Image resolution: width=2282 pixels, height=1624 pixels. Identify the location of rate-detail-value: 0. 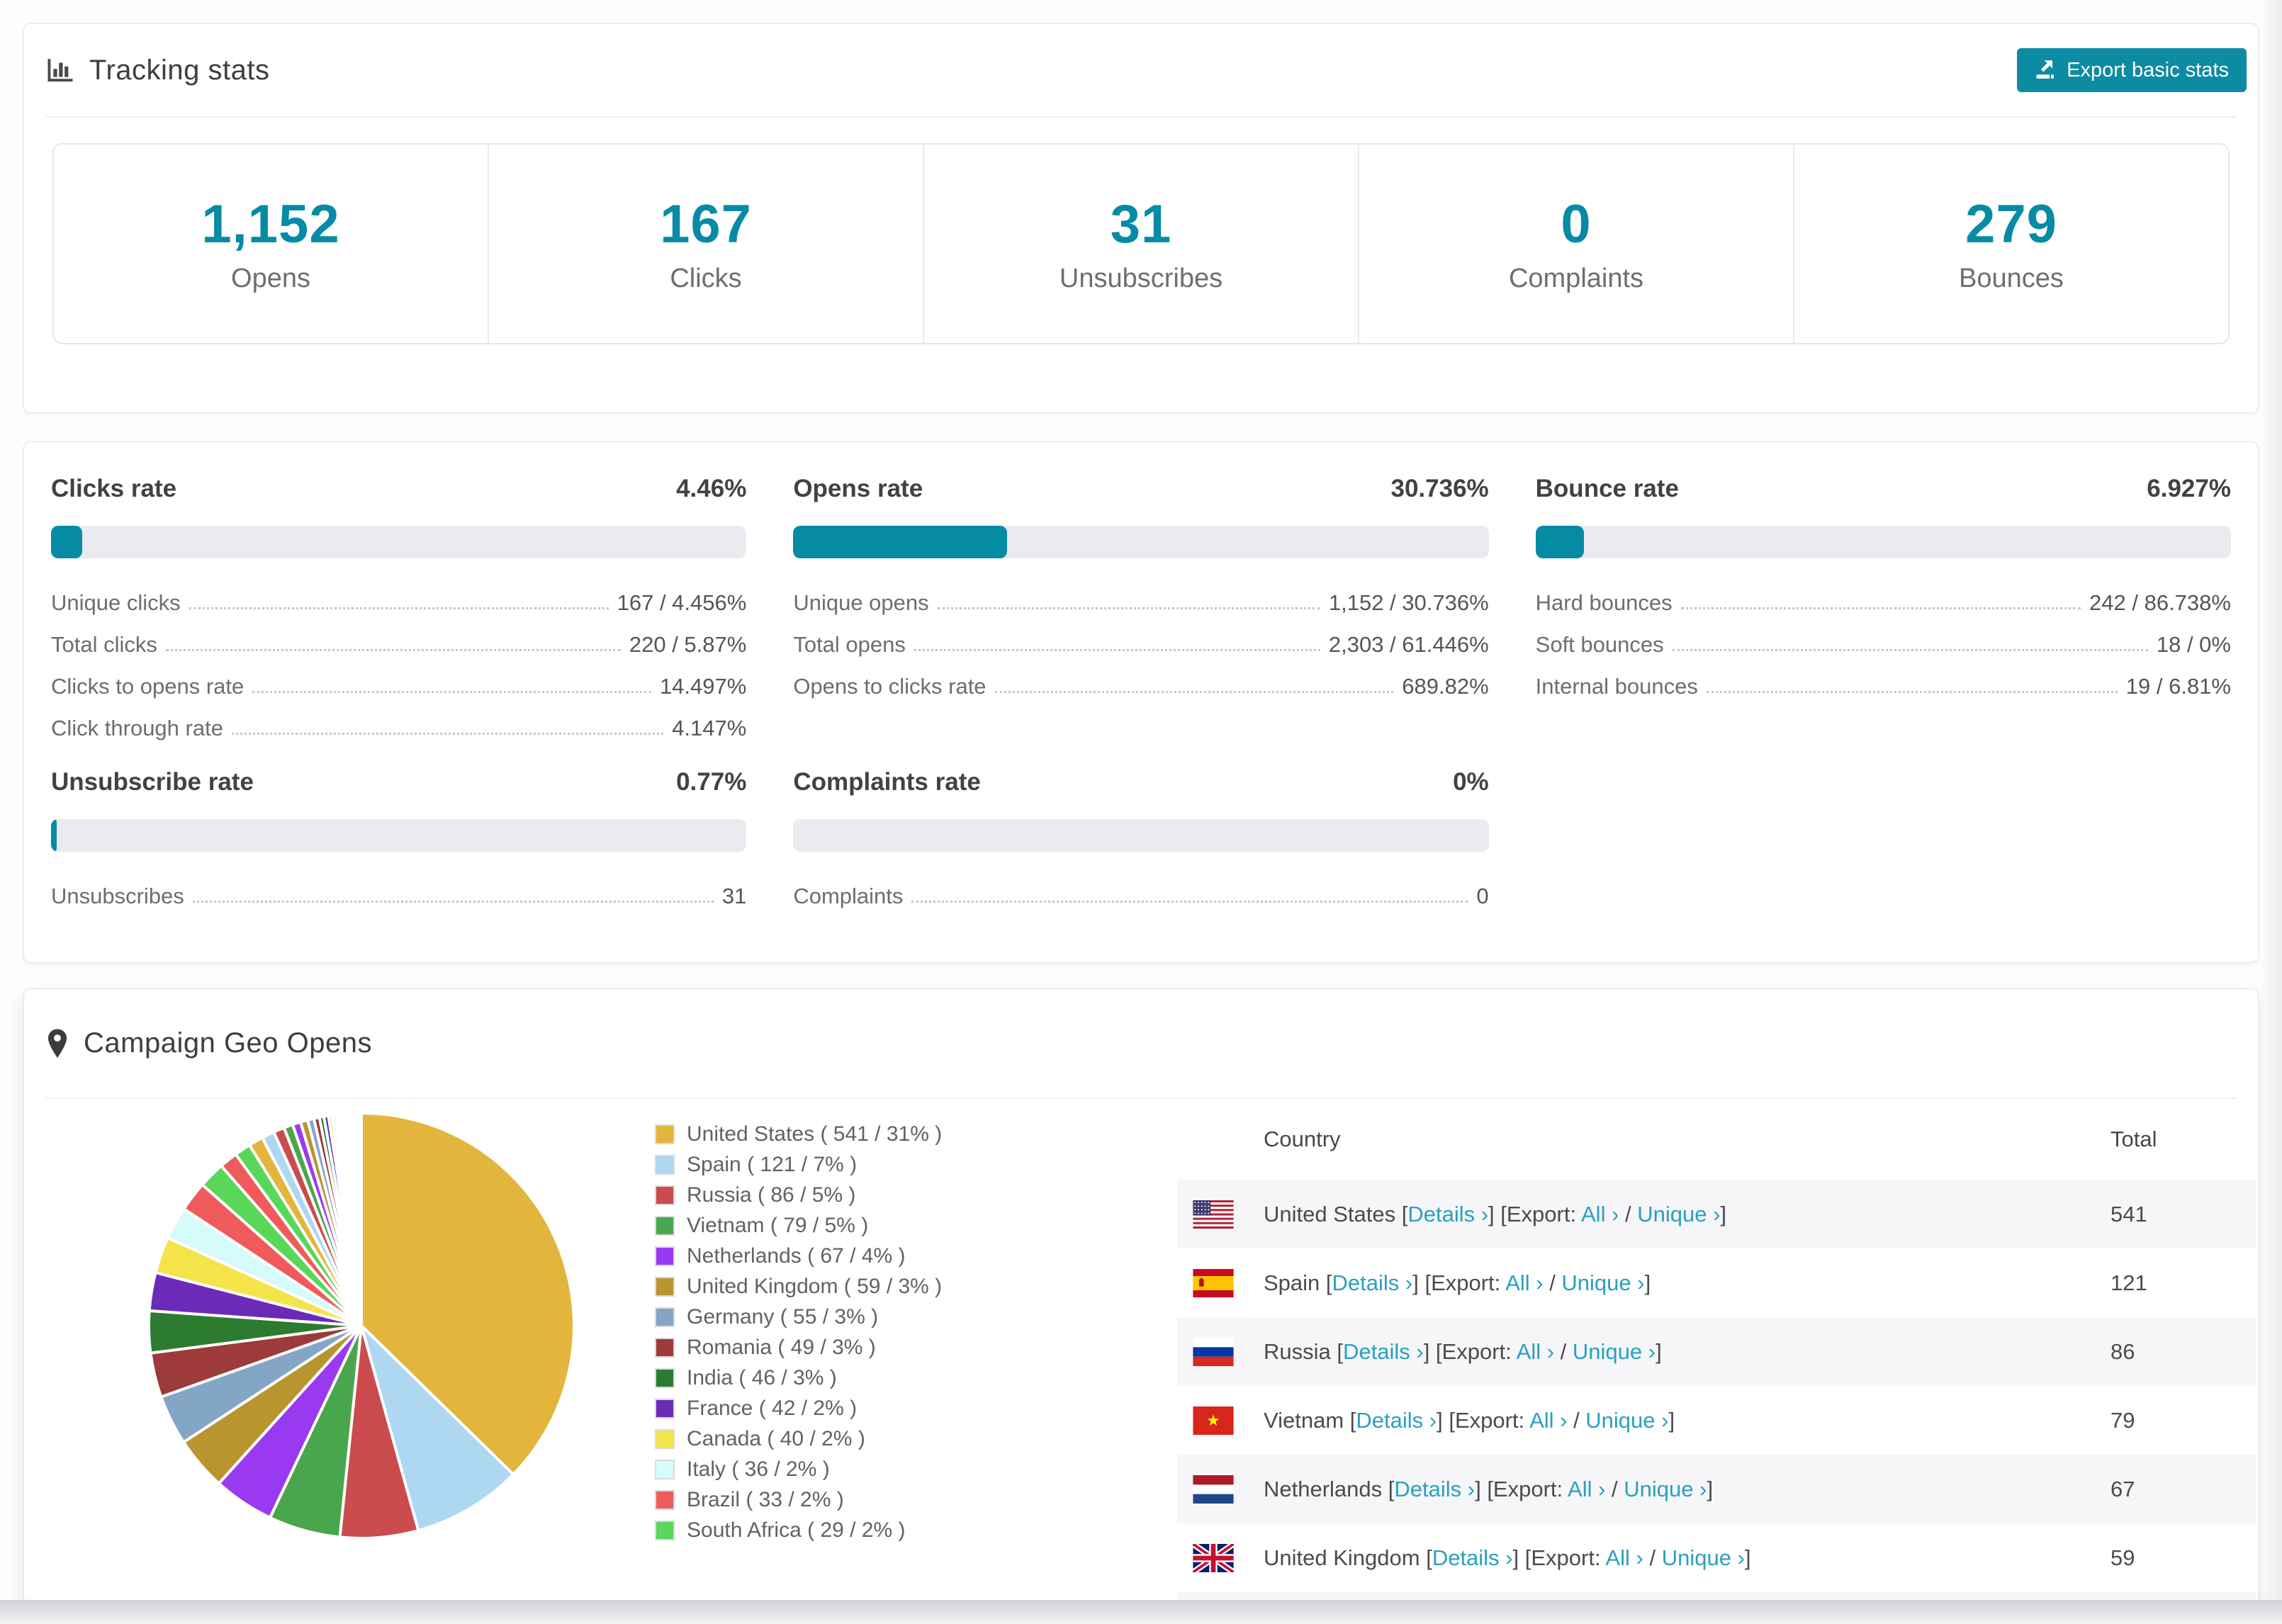
(1483, 896).